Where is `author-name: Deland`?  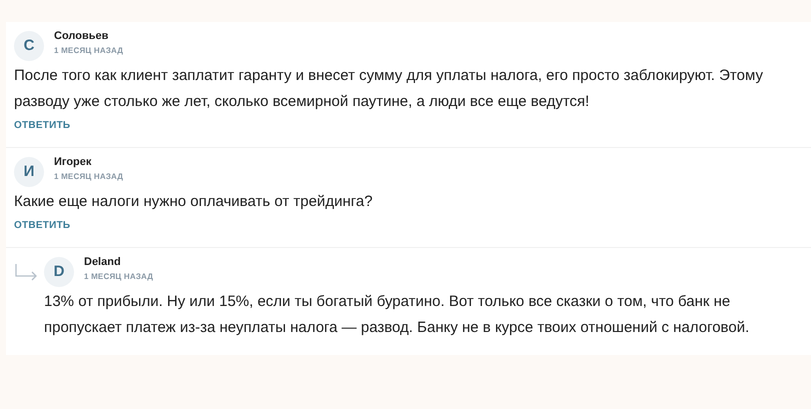 author-name: Deland is located at coordinates (103, 262).